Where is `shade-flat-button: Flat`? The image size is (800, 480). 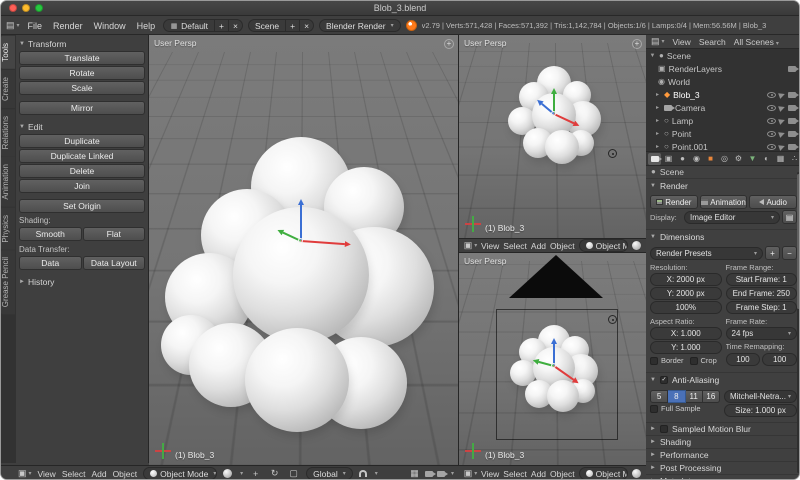 shade-flat-button: Flat is located at coordinates (113, 234).